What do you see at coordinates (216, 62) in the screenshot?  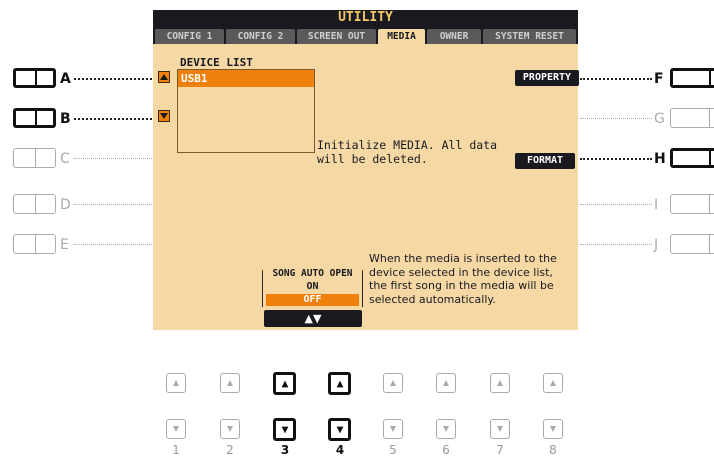 I see `device-list-title: DEVICE LIST` at bounding box center [216, 62].